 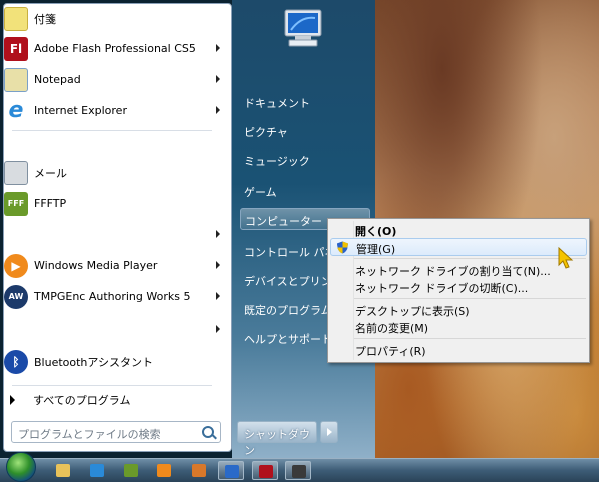 I want to click on program-item-notepad: Notepad, so click(x=115, y=79).